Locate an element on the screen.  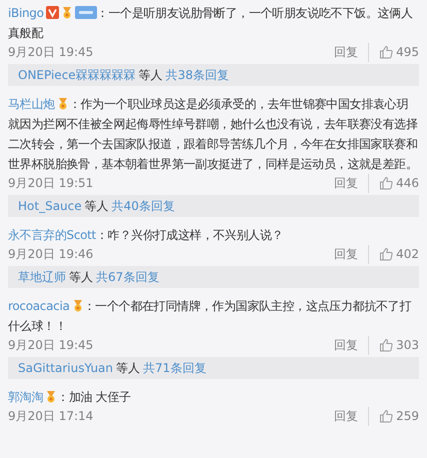
comment-time: 9月20日 19:46 is located at coordinates (51, 254).